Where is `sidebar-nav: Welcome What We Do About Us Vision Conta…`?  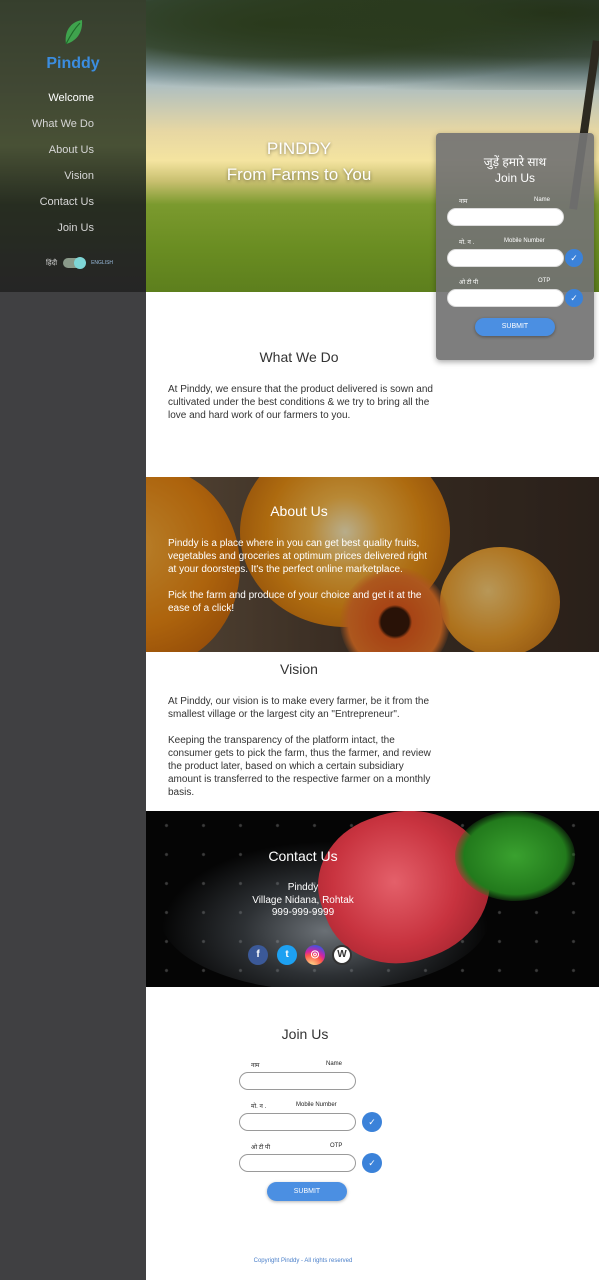 sidebar-nav: Welcome What We Do About Us Vision Conta… is located at coordinates (63, 168).